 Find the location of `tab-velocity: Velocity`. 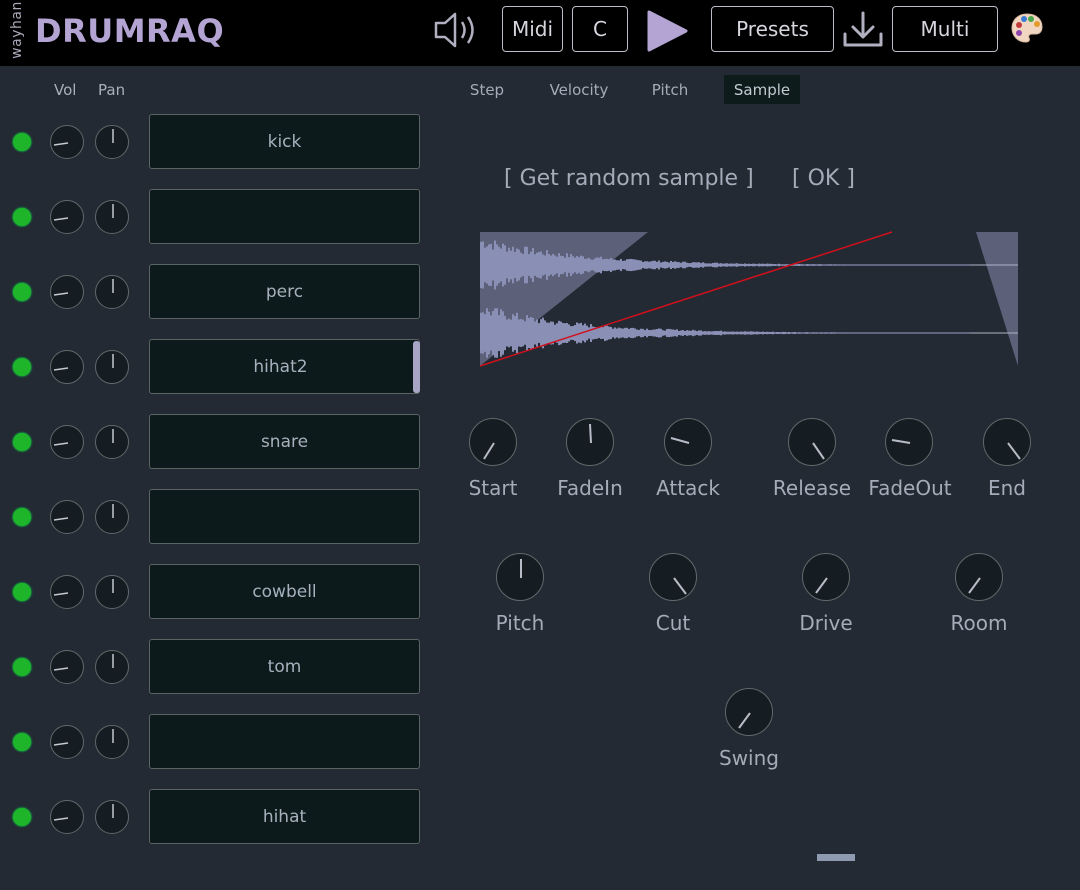

tab-velocity: Velocity is located at coordinates (579, 89).